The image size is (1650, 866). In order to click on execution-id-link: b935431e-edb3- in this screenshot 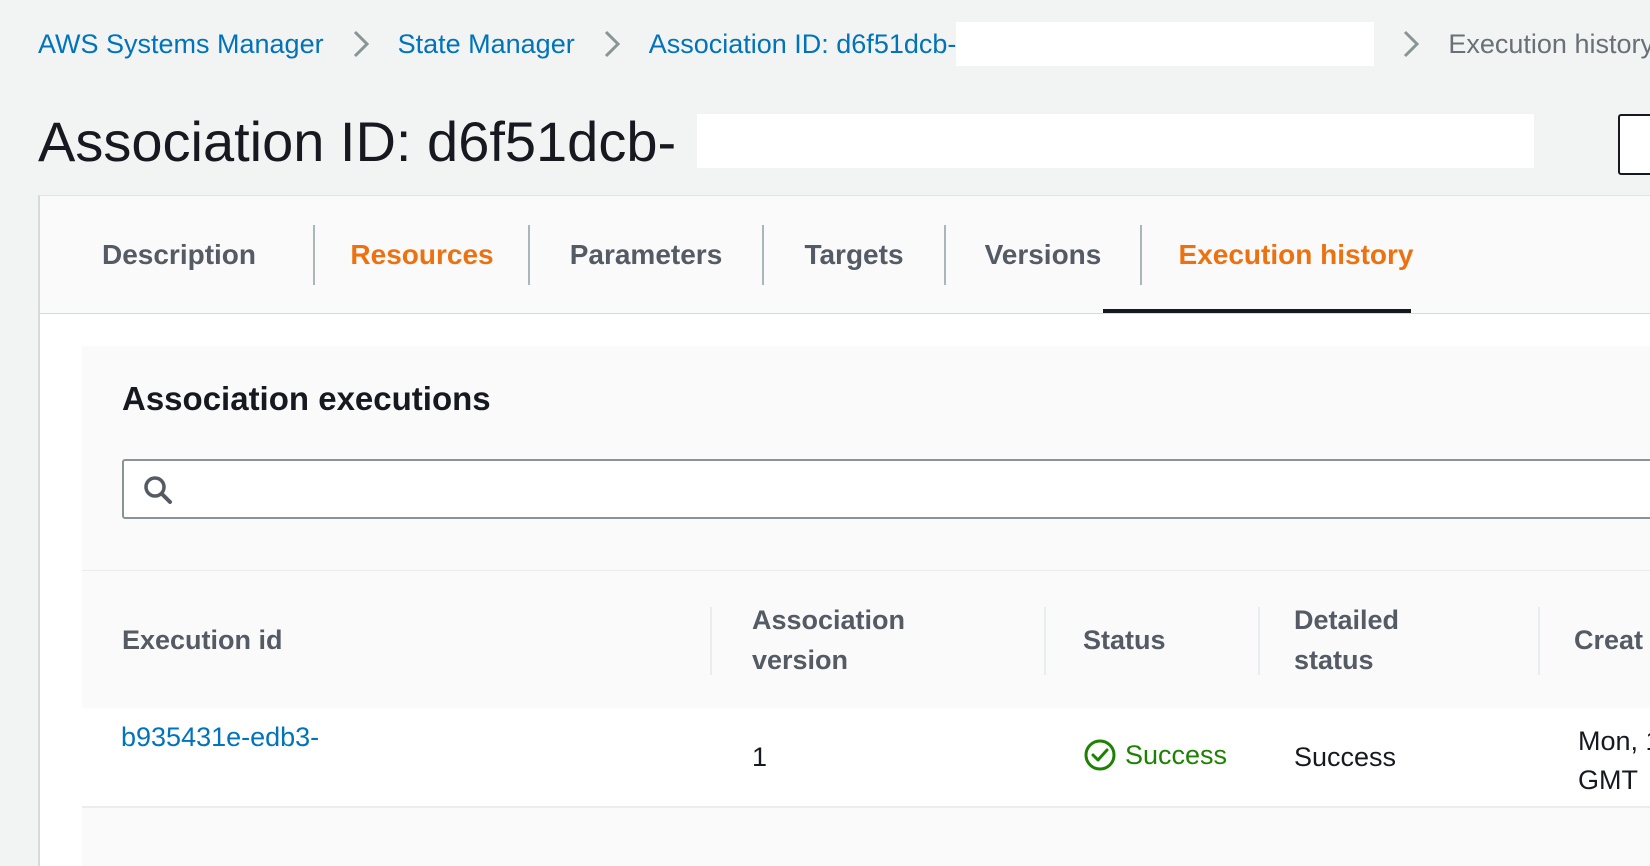, I will do `click(220, 737)`.